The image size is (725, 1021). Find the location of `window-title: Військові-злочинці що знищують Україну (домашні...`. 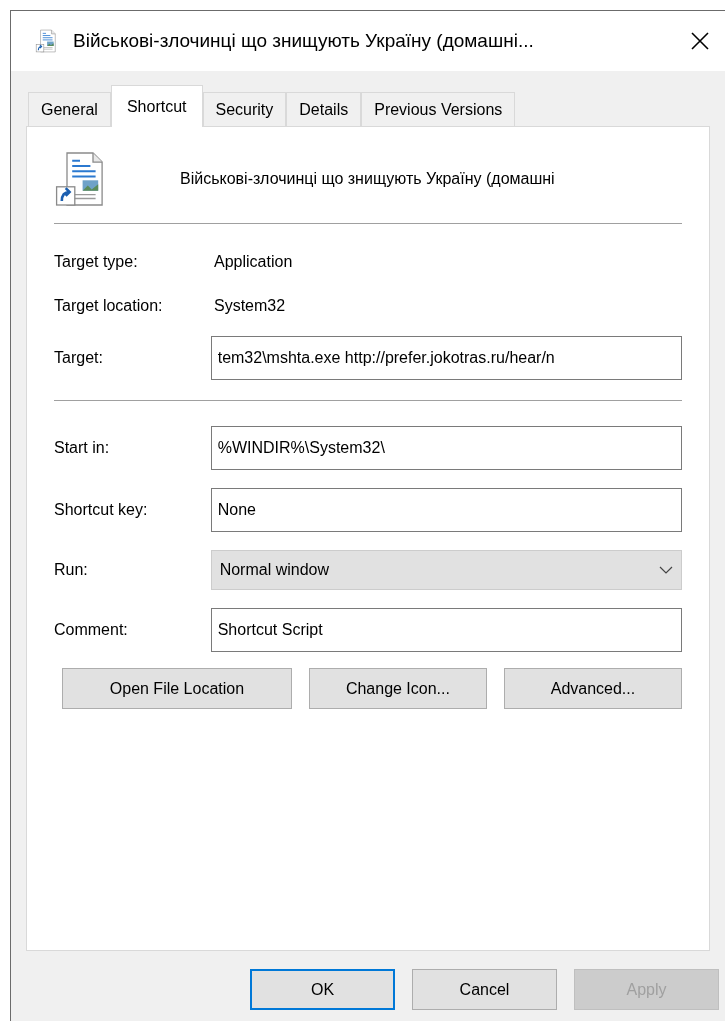

window-title: Військові-злочинці що знищують Україну (домашні... is located at coordinates (304, 40).